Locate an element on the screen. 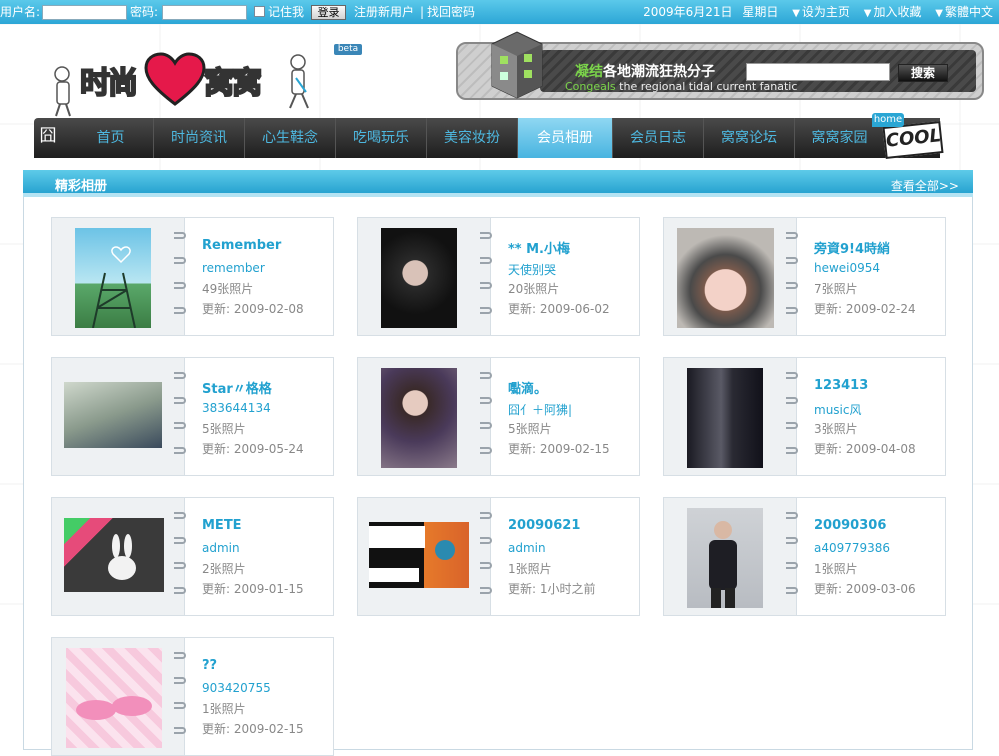  album-updated: 更新: 2009-05-24 is located at coordinates (253, 449).